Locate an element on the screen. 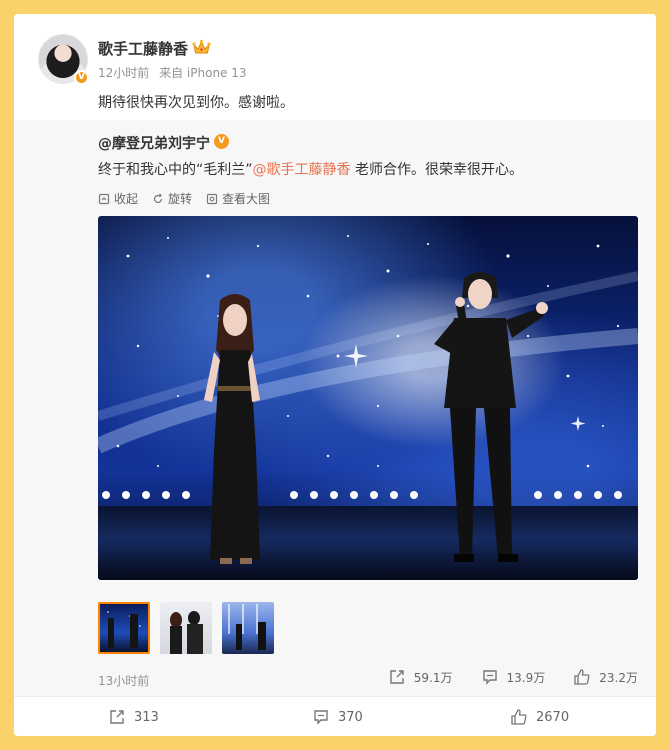  post-action-bar: 313 370 2670 is located at coordinates (335, 716).